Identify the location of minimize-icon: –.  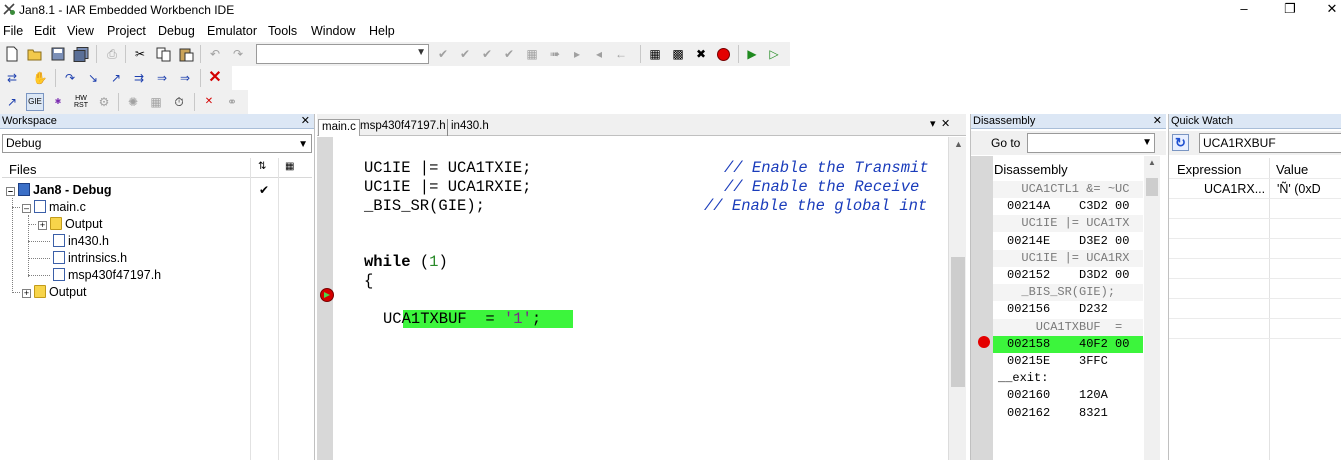
(1244, 8).